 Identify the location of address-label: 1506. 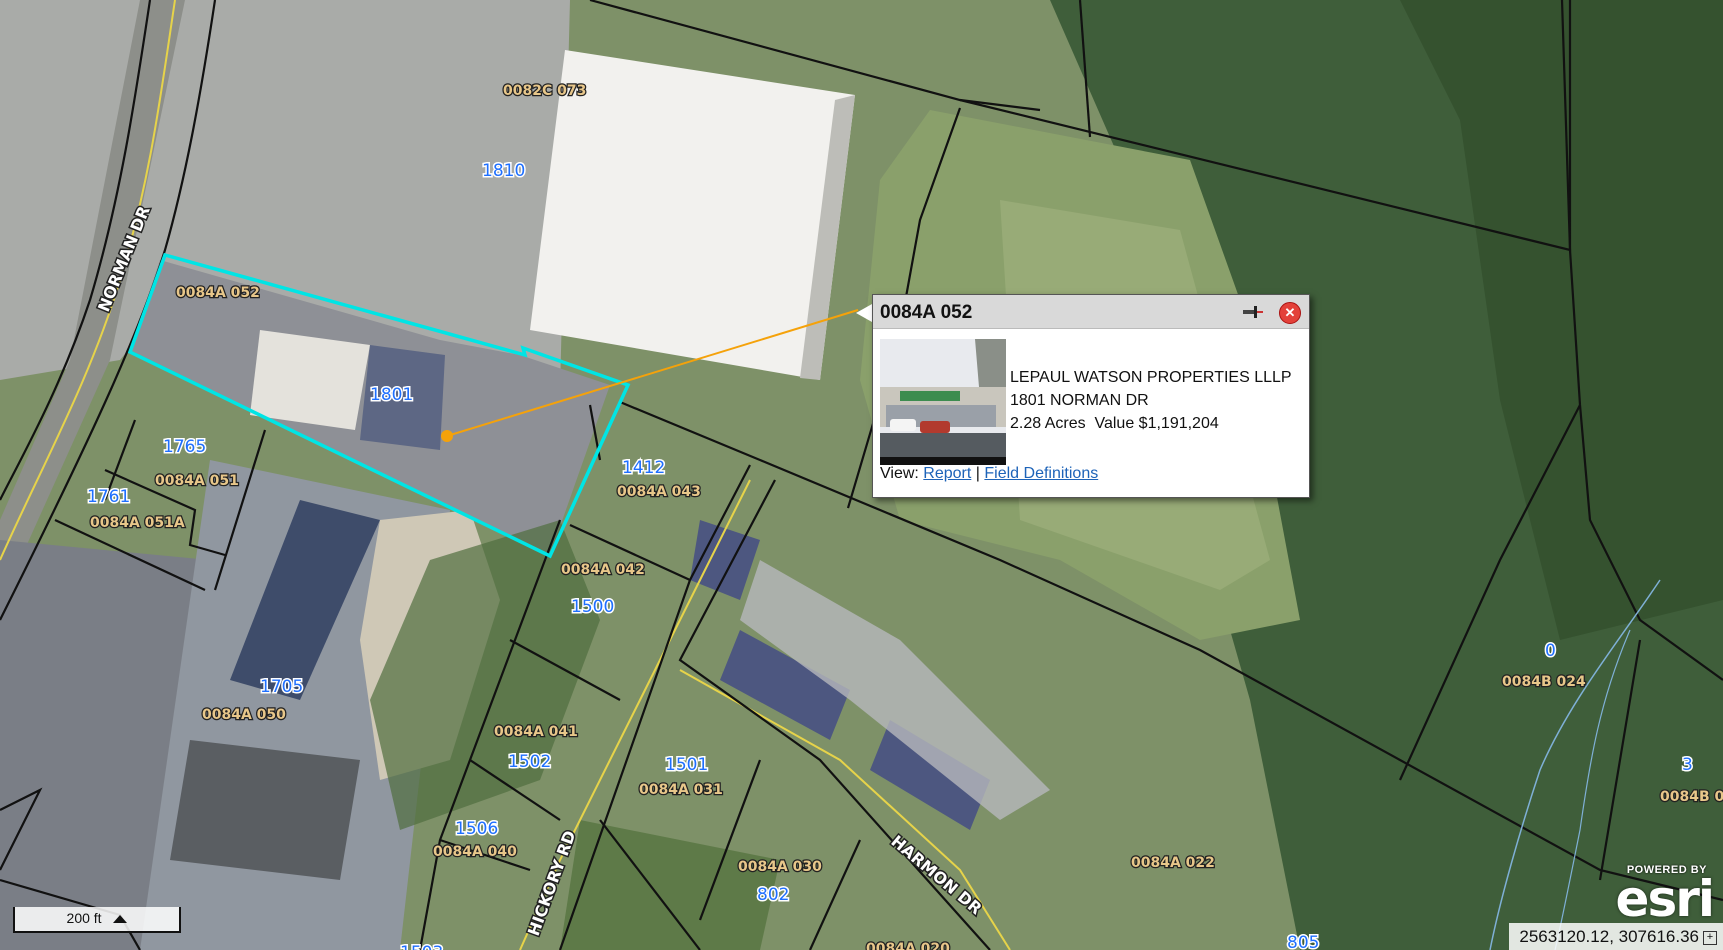
(476, 829).